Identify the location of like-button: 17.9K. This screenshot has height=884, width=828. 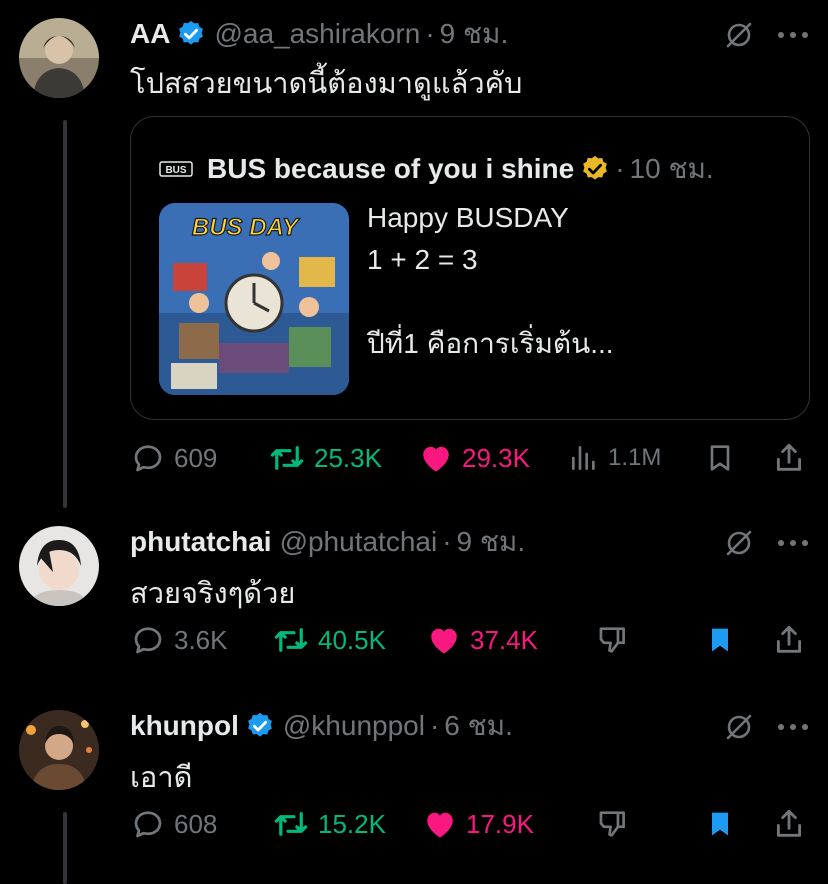
(478, 824).